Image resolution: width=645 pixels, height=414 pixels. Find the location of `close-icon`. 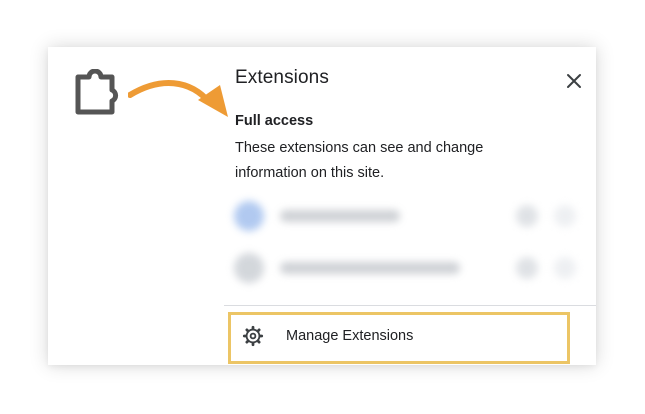

close-icon is located at coordinates (574, 81).